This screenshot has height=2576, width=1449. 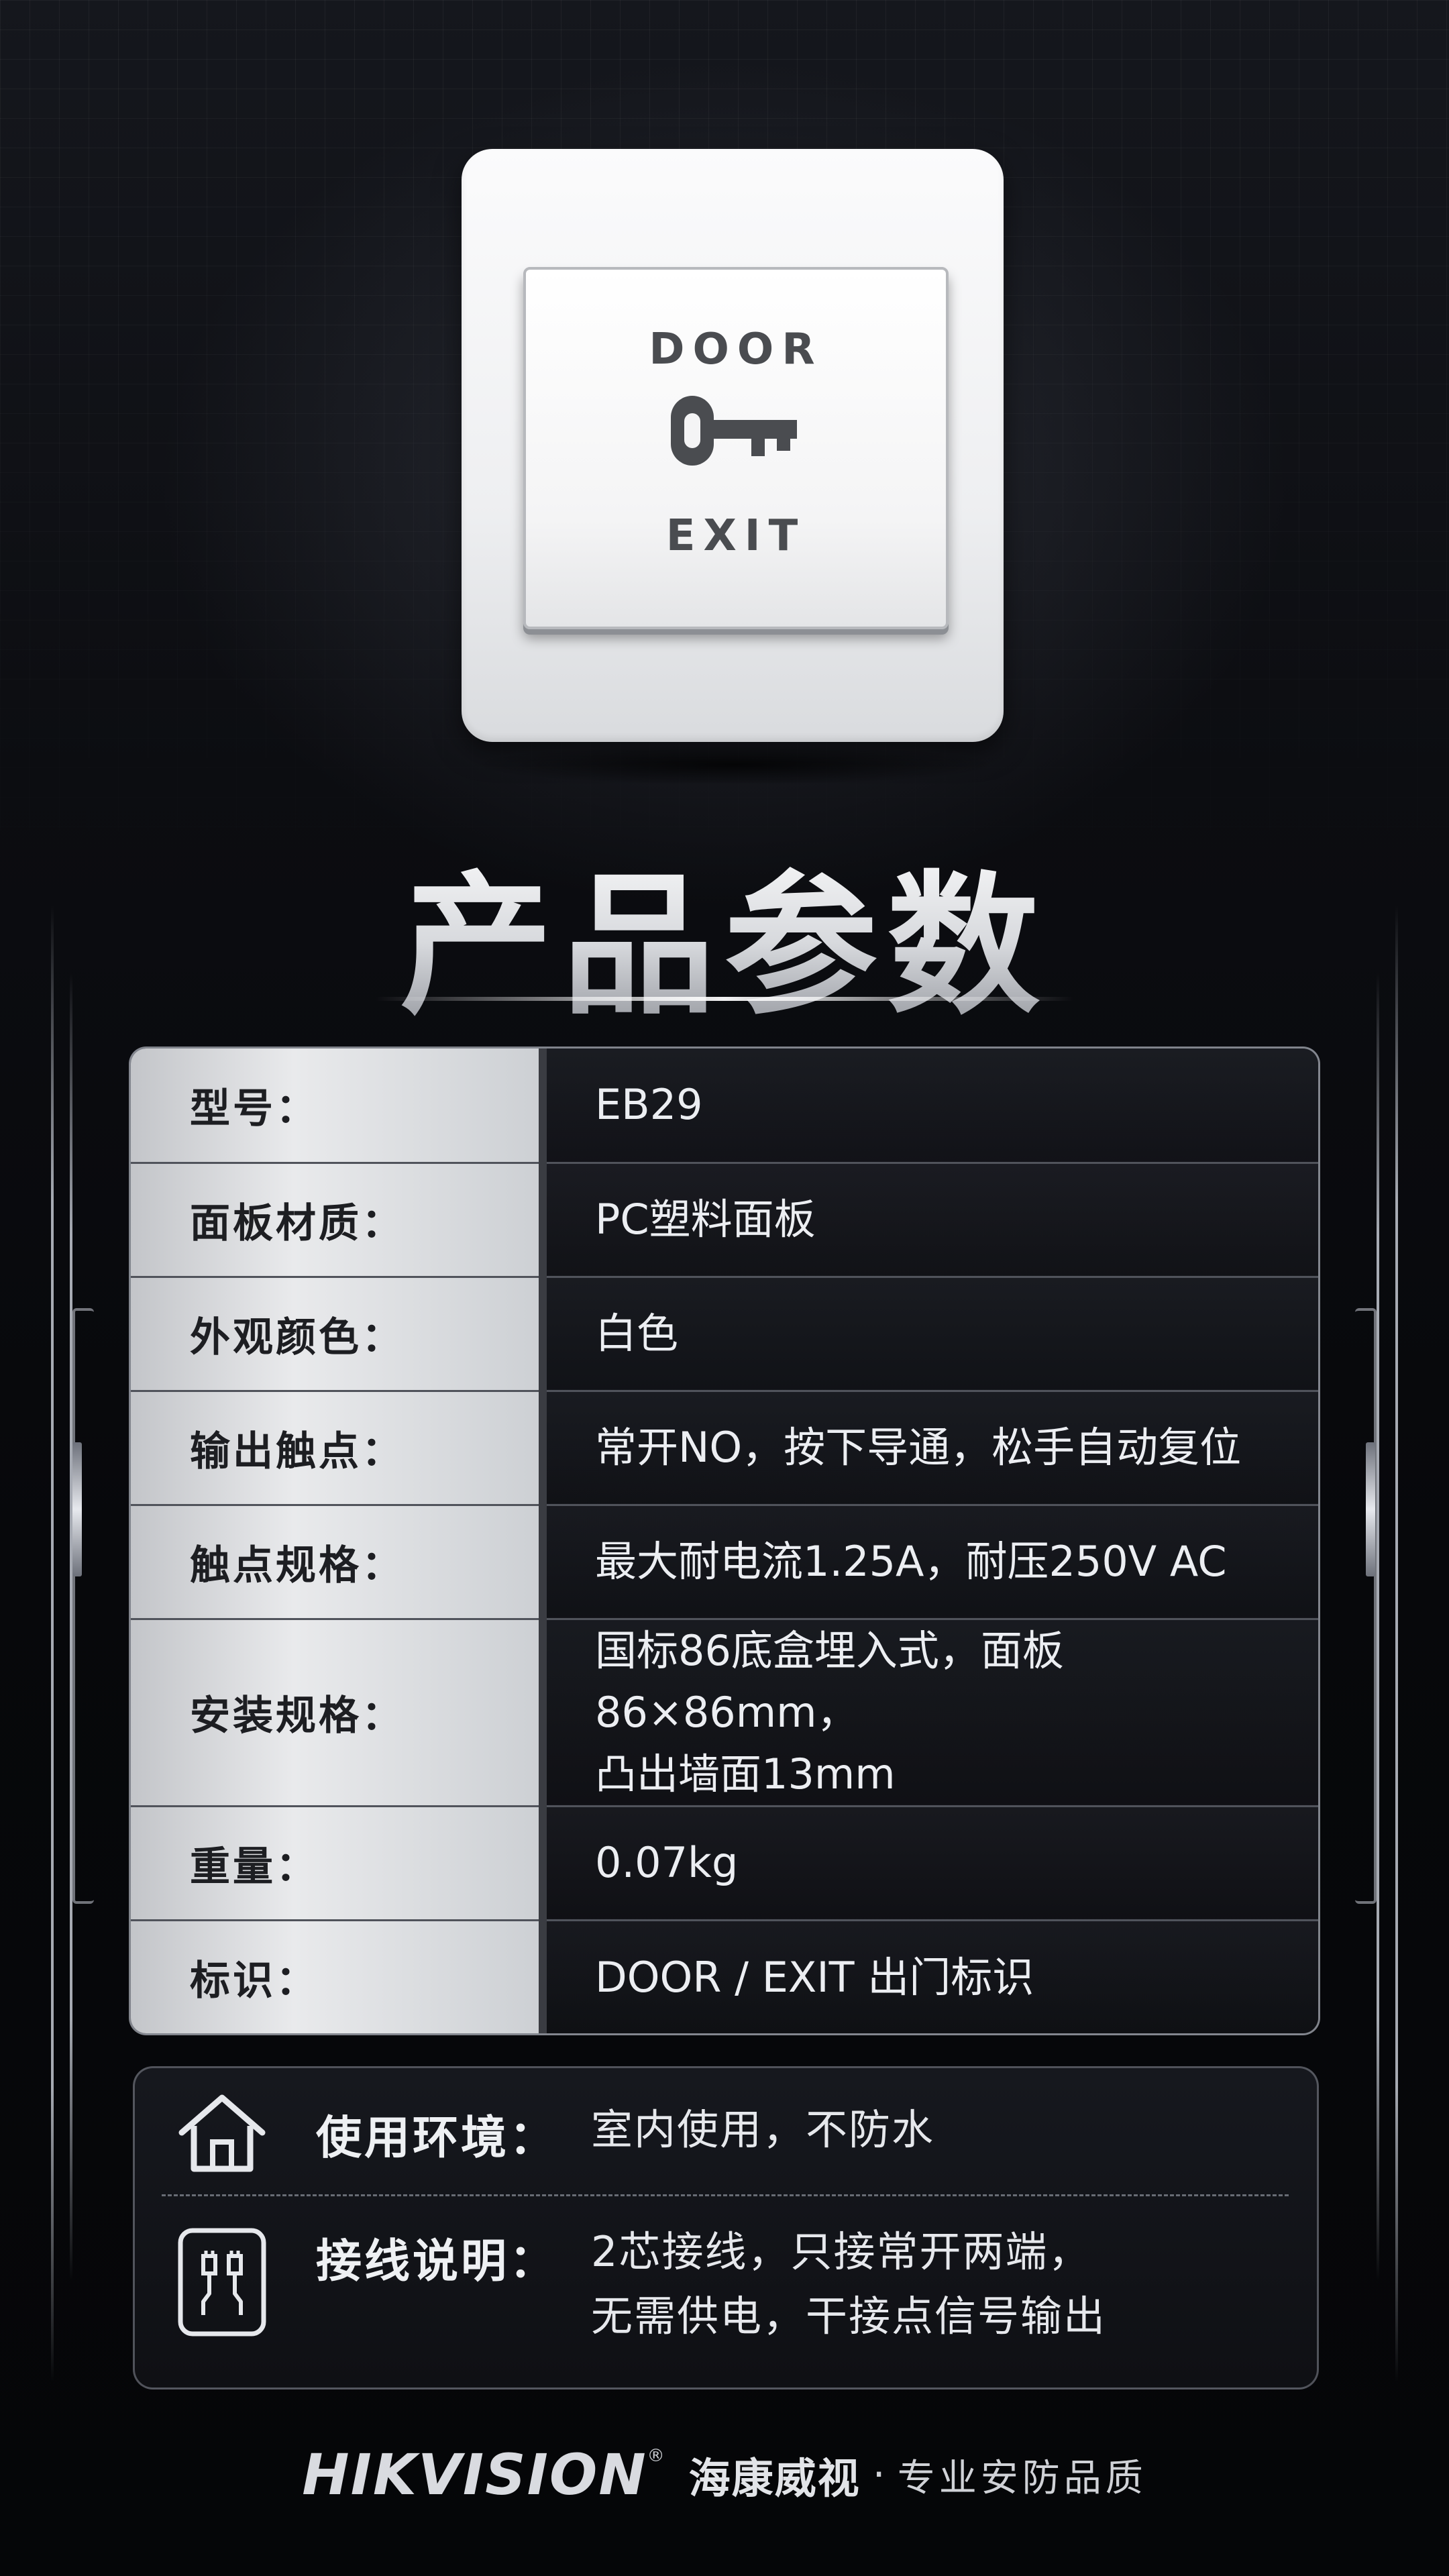 I want to click on table-row: 型号： EB29, so click(x=724, y=1106).